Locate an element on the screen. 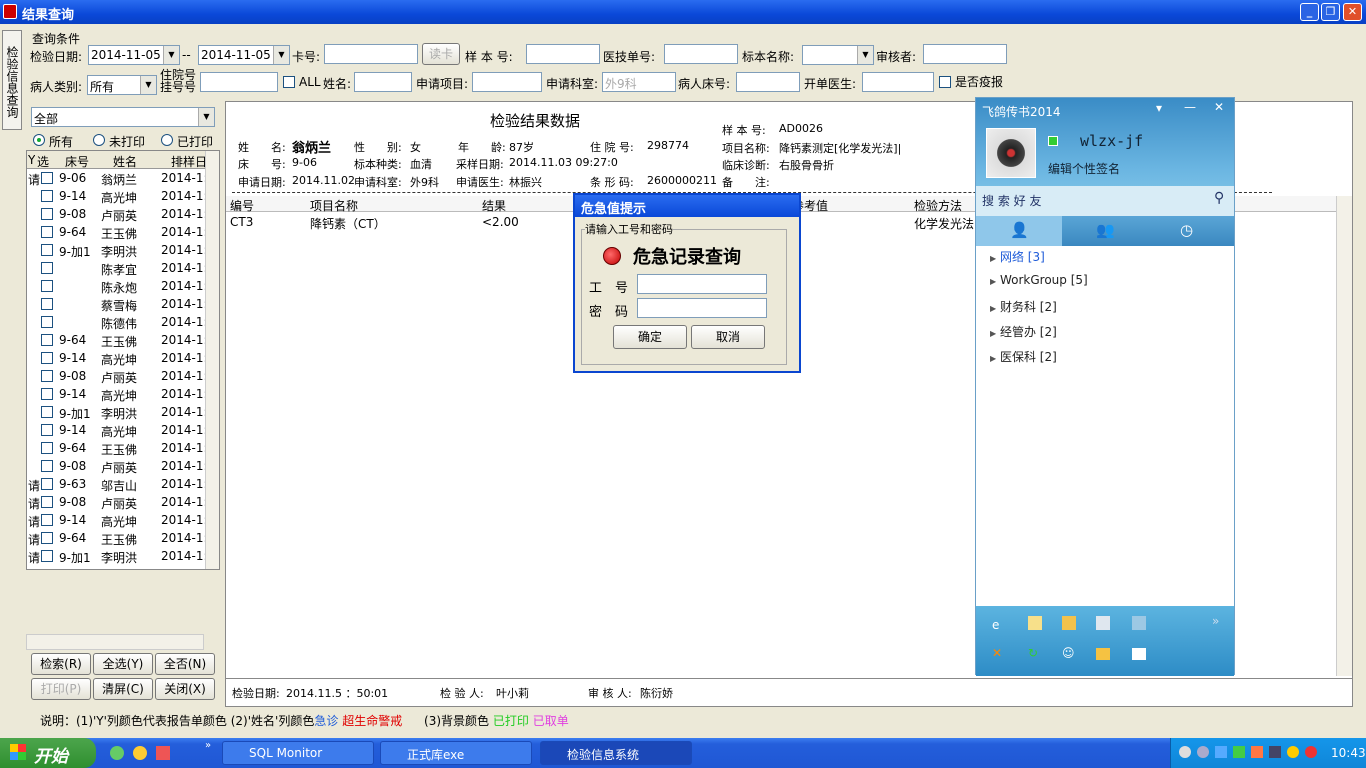  bed-input is located at coordinates (768, 82).